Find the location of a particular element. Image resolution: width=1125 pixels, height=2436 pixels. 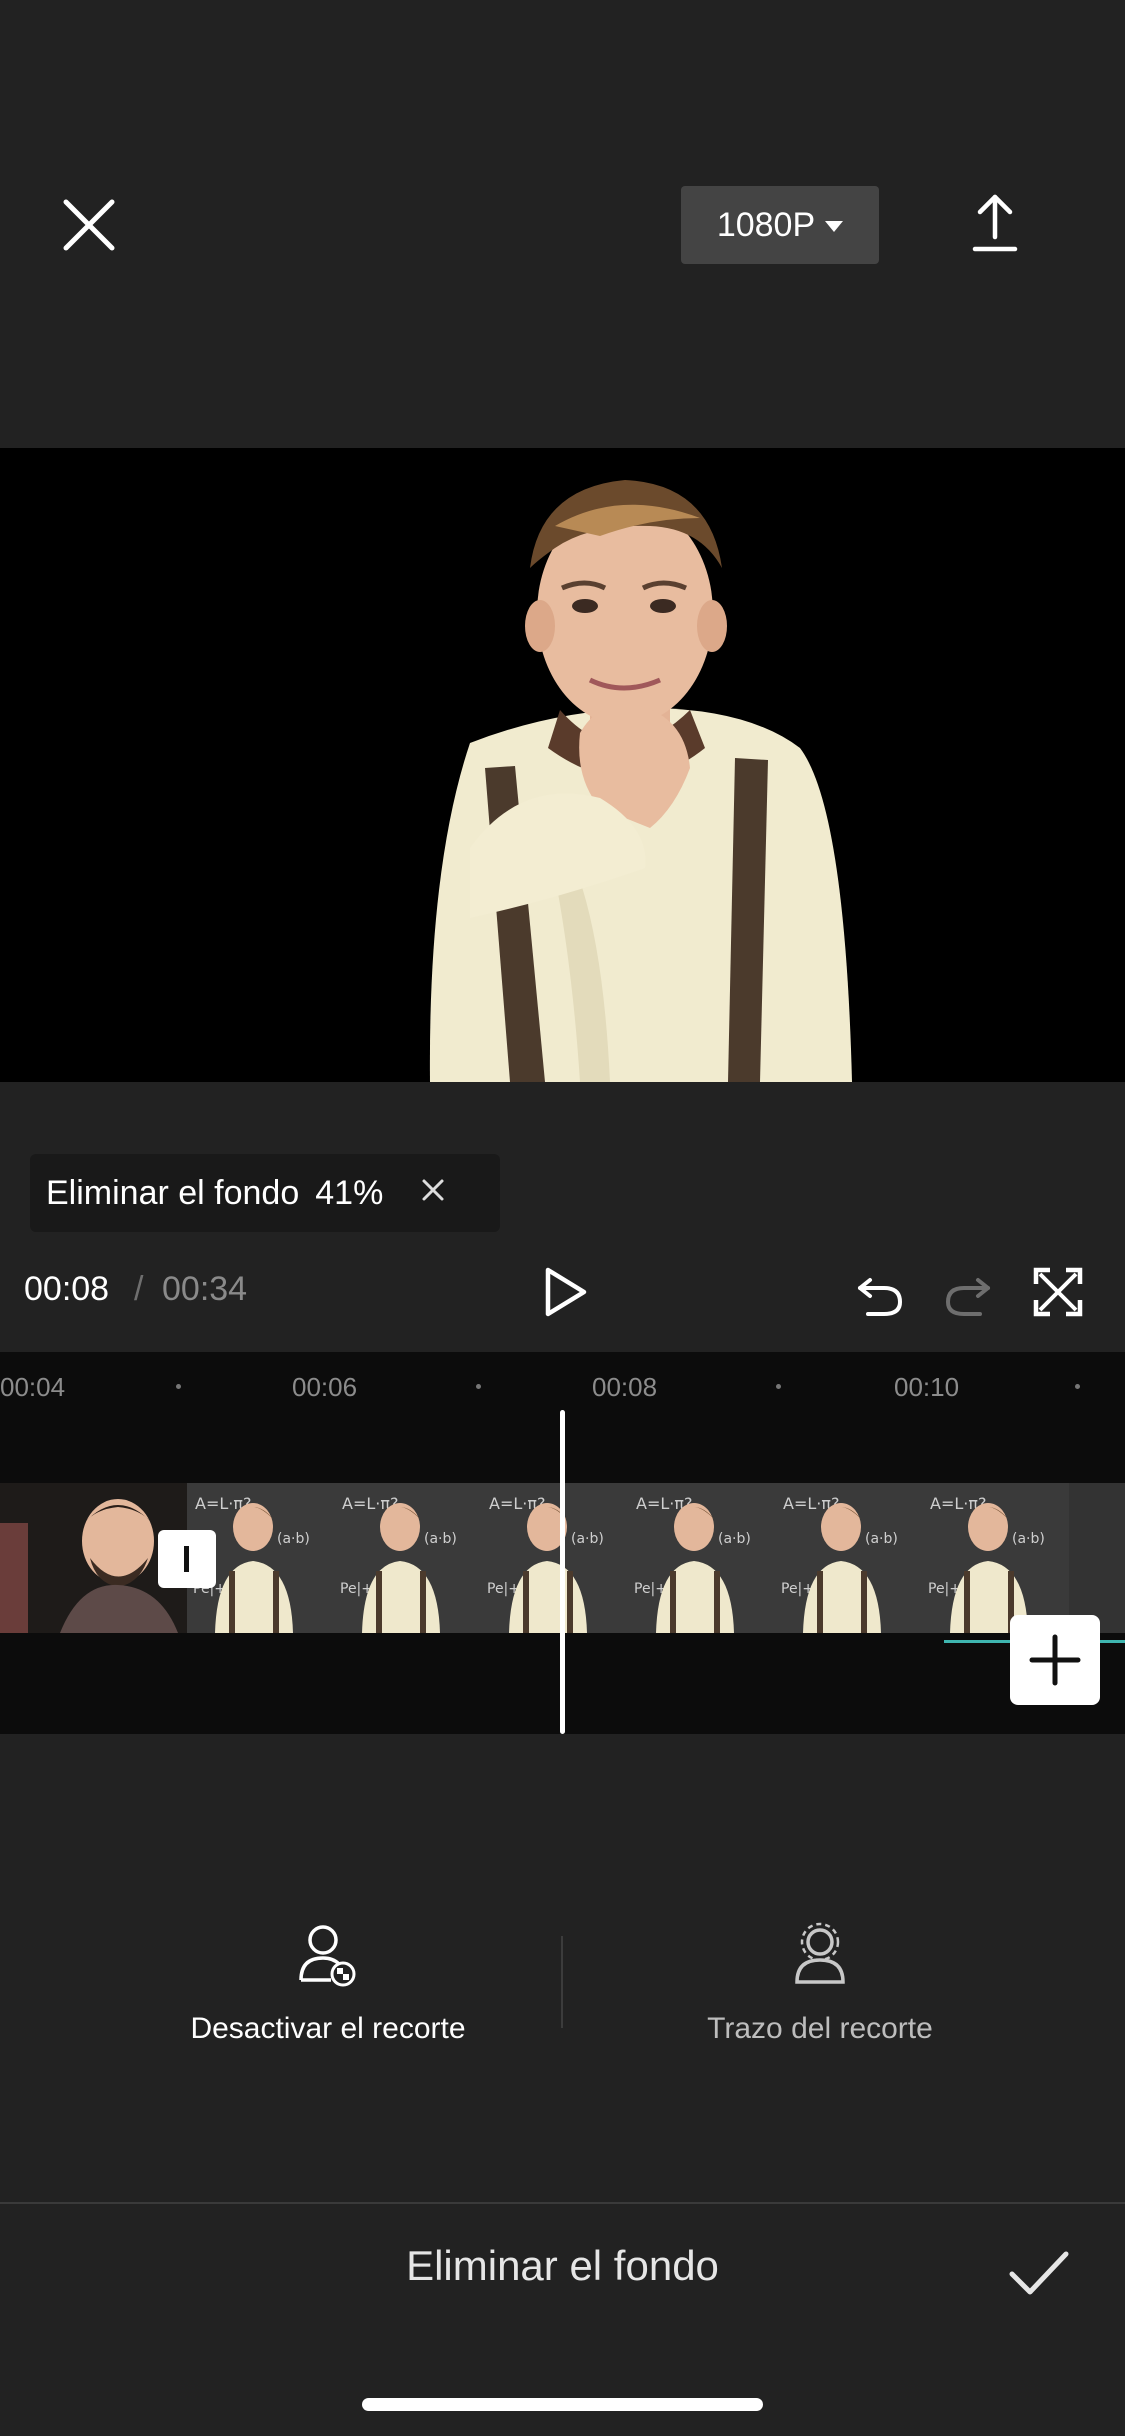

confirm-button is located at coordinates (1039, 2273).